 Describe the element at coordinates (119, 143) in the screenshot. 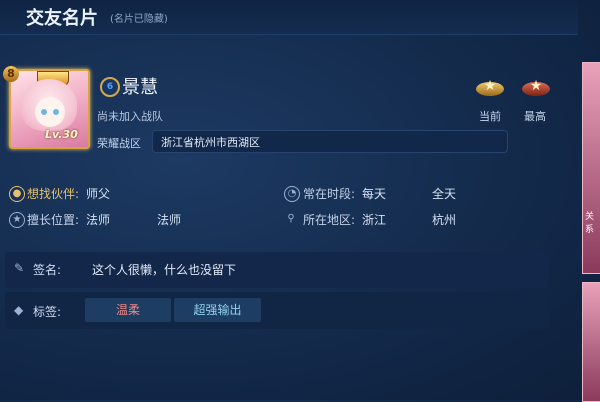

I see `zone-label: 荣耀战区` at that location.